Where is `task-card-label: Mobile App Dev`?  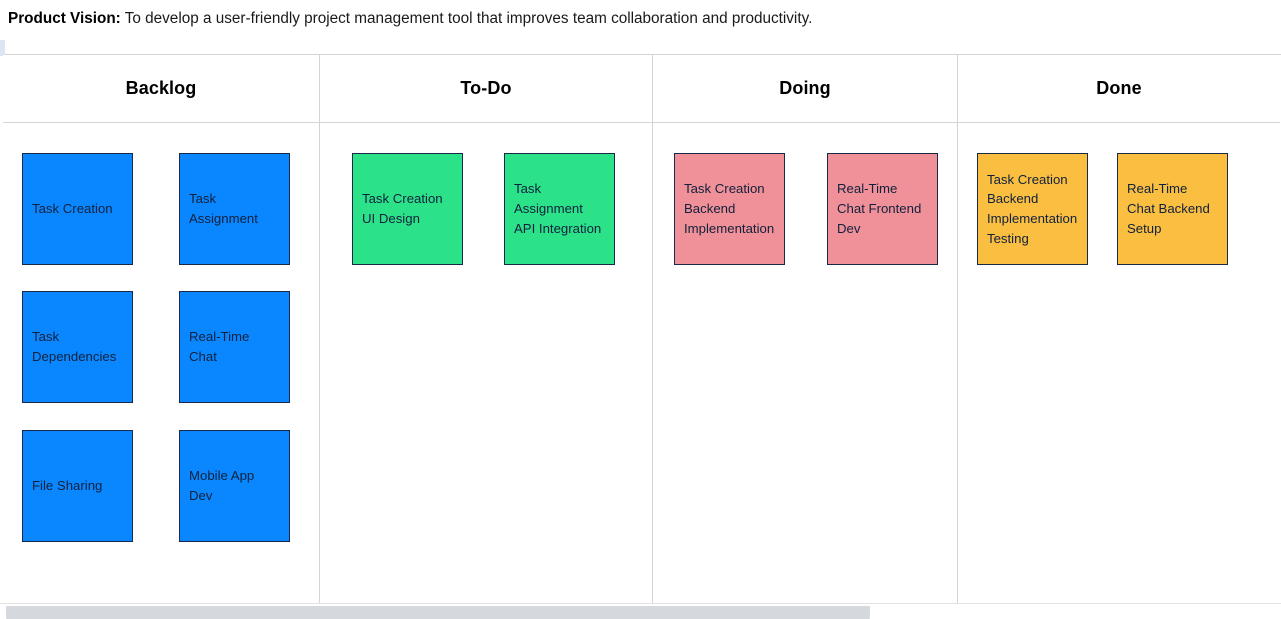
task-card-label: Mobile App Dev is located at coordinates (222, 485).